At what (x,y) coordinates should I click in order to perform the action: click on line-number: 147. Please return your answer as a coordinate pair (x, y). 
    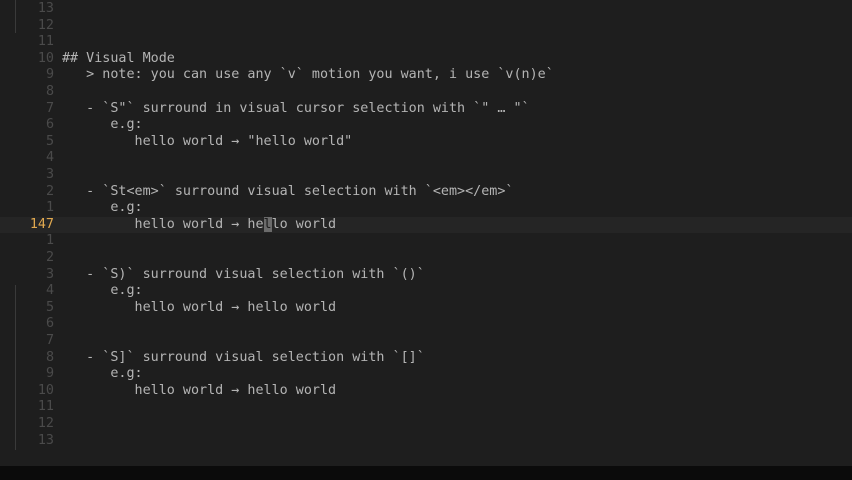
    Looking at the image, I should click on (41, 224).